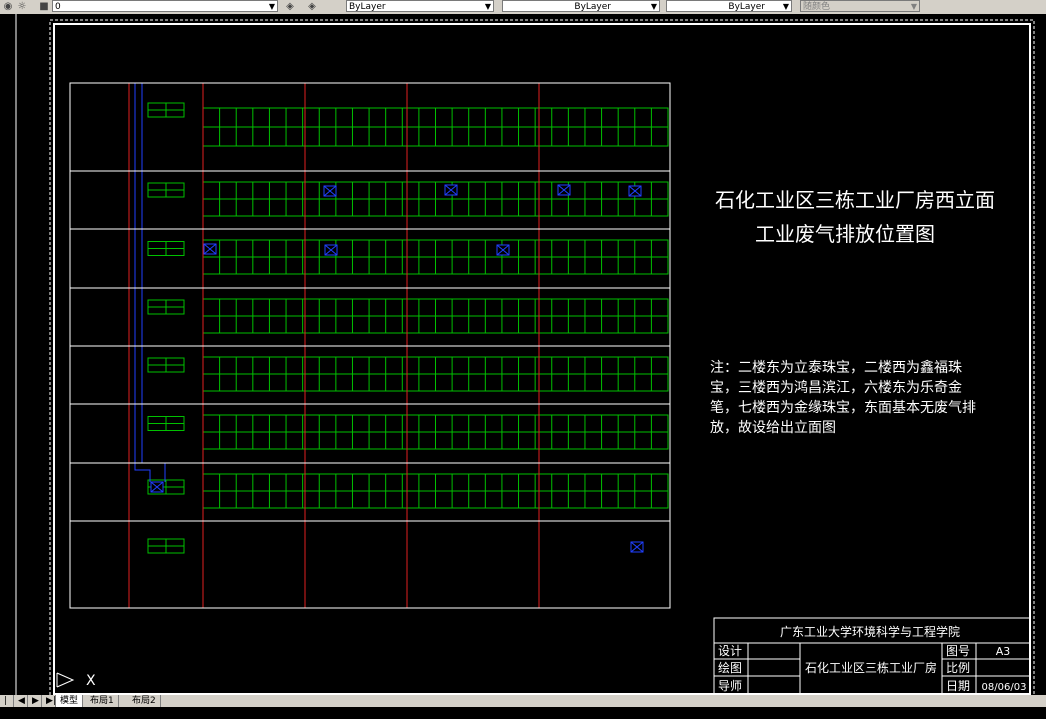 This screenshot has height=719, width=1046. I want to click on lineweight-dropdown-value: ByLayer, so click(746, 7).